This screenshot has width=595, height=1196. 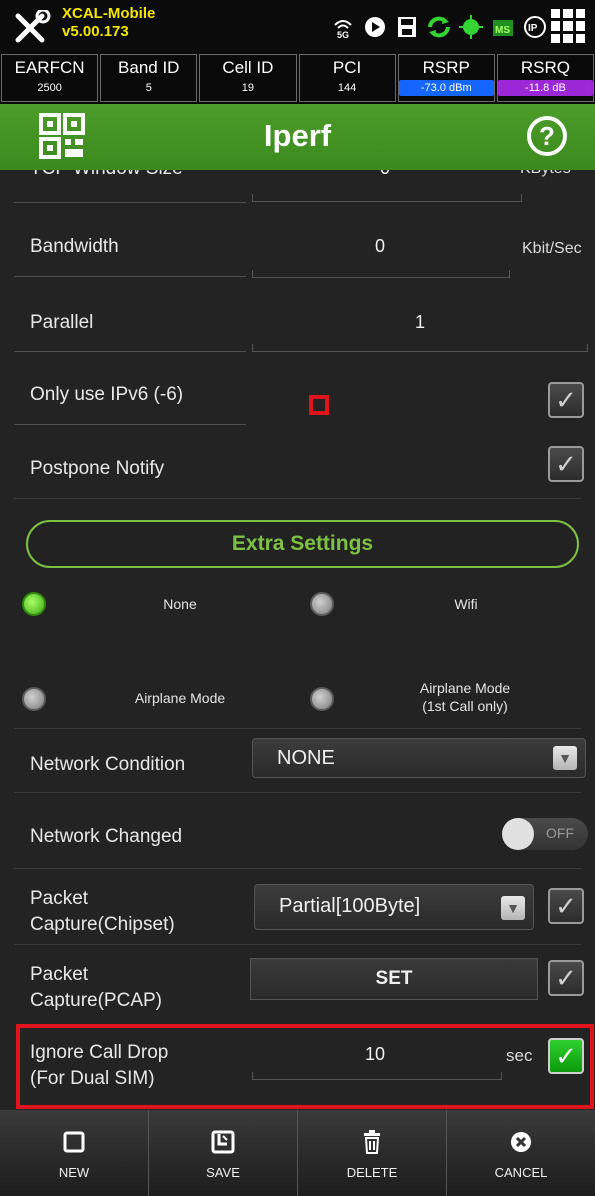 I want to click on metric-value: -73.0 dBm, so click(x=446, y=88).